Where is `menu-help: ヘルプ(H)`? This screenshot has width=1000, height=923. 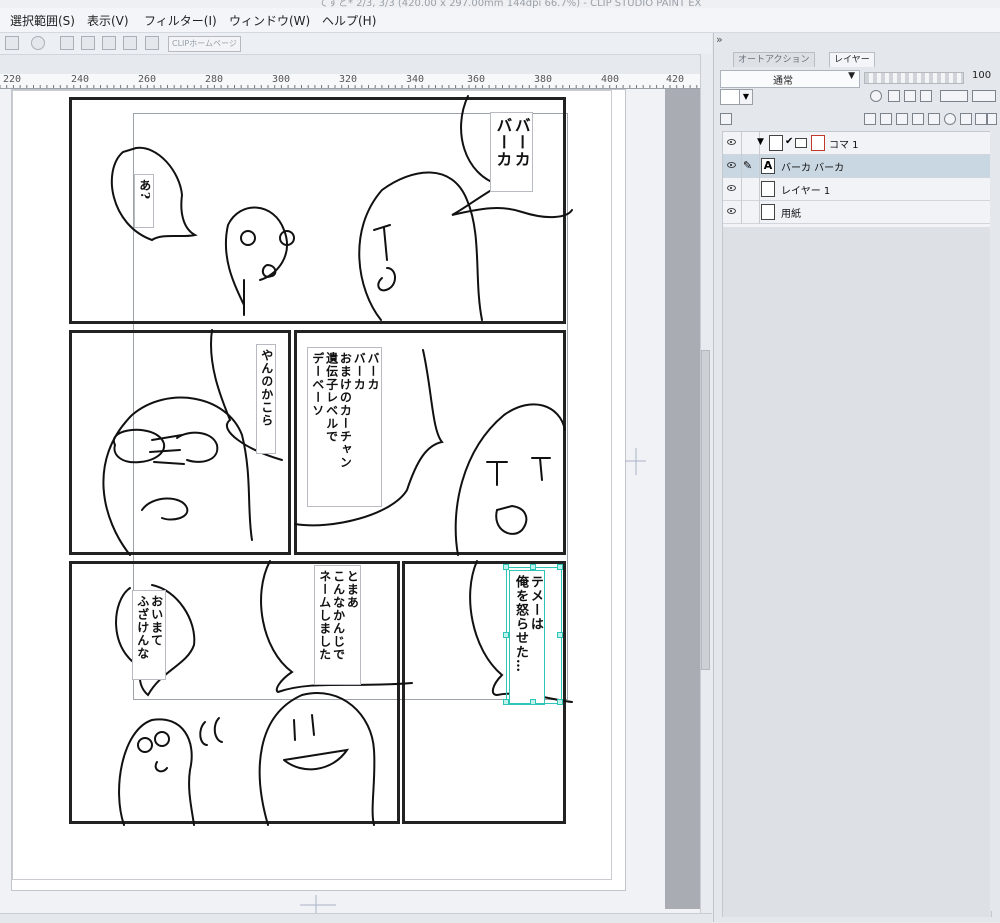 menu-help: ヘルプ(H) is located at coordinates (349, 20).